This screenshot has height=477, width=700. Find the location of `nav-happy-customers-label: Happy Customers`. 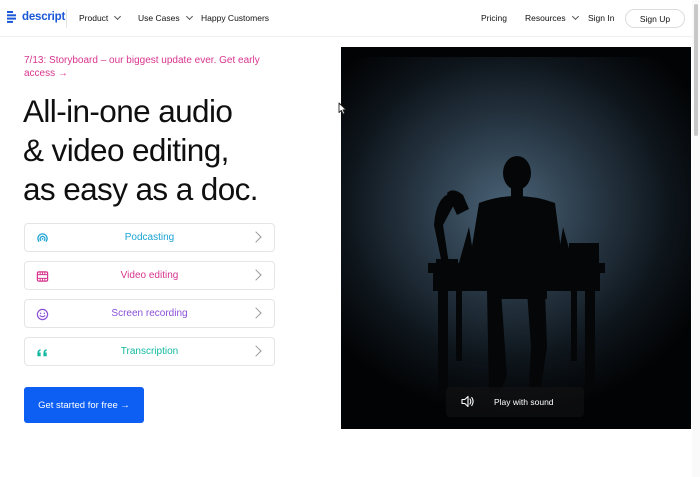

nav-happy-customers-label: Happy Customers is located at coordinates (235, 18).